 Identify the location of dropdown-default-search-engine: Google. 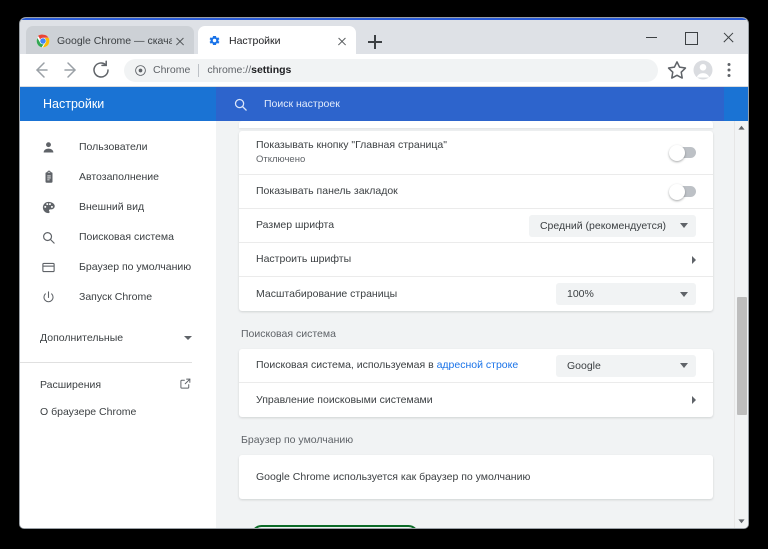
(626, 365).